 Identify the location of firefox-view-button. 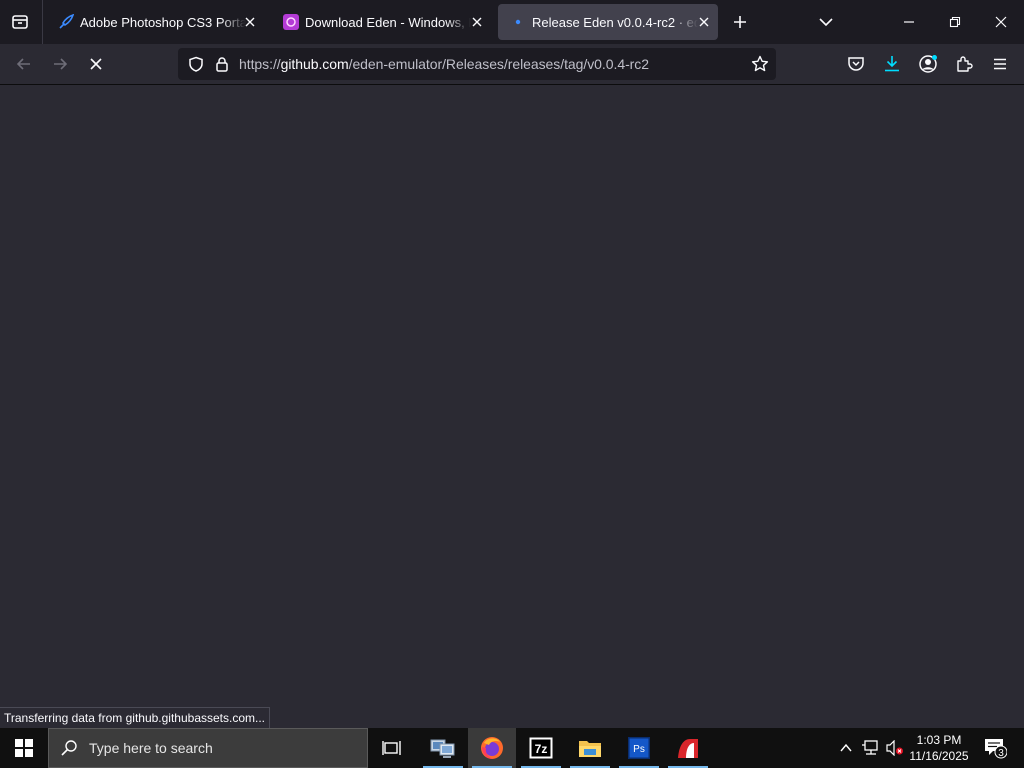
(20, 22).